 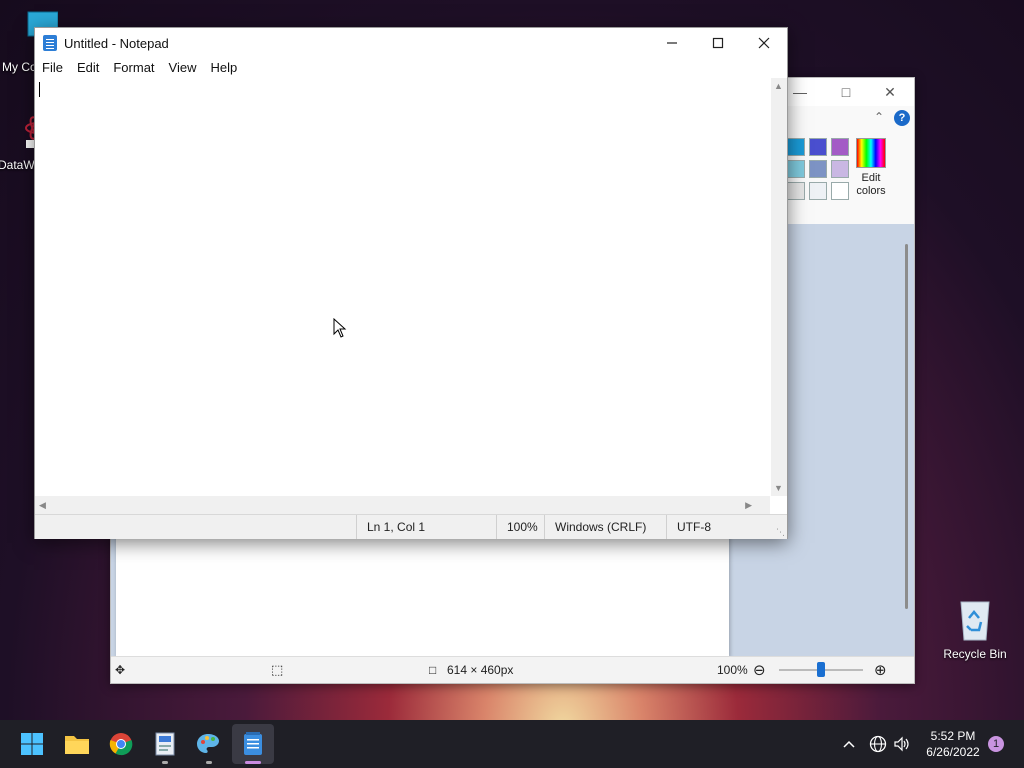 I want to click on volume-control, so click(x=902, y=744).